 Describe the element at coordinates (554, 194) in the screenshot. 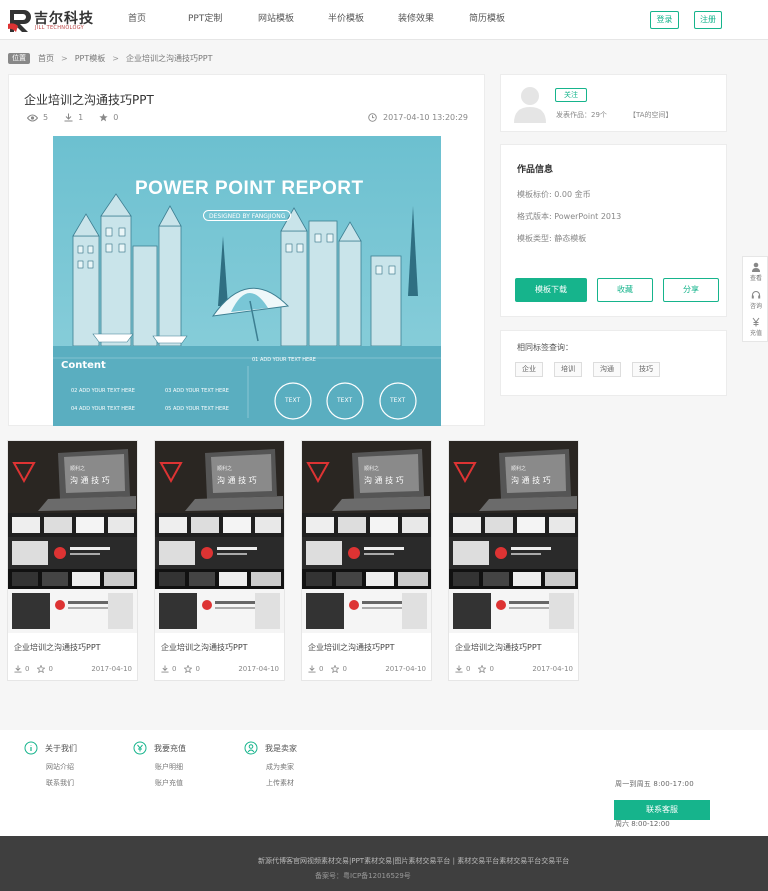

I see `info-price: 模板标价: 0.00 金币` at that location.